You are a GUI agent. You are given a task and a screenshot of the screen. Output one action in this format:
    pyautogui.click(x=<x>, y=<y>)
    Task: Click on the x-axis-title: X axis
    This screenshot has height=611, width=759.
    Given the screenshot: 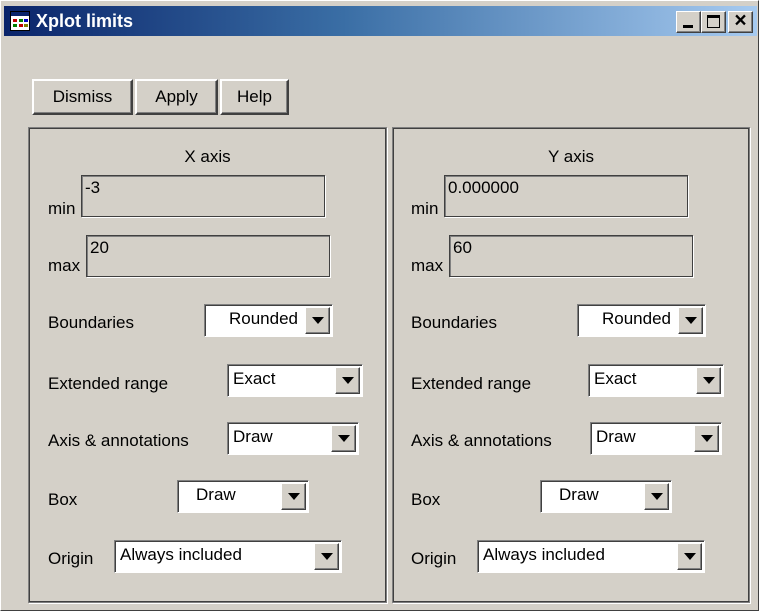 What is the action you would take?
    pyautogui.click(x=207, y=156)
    